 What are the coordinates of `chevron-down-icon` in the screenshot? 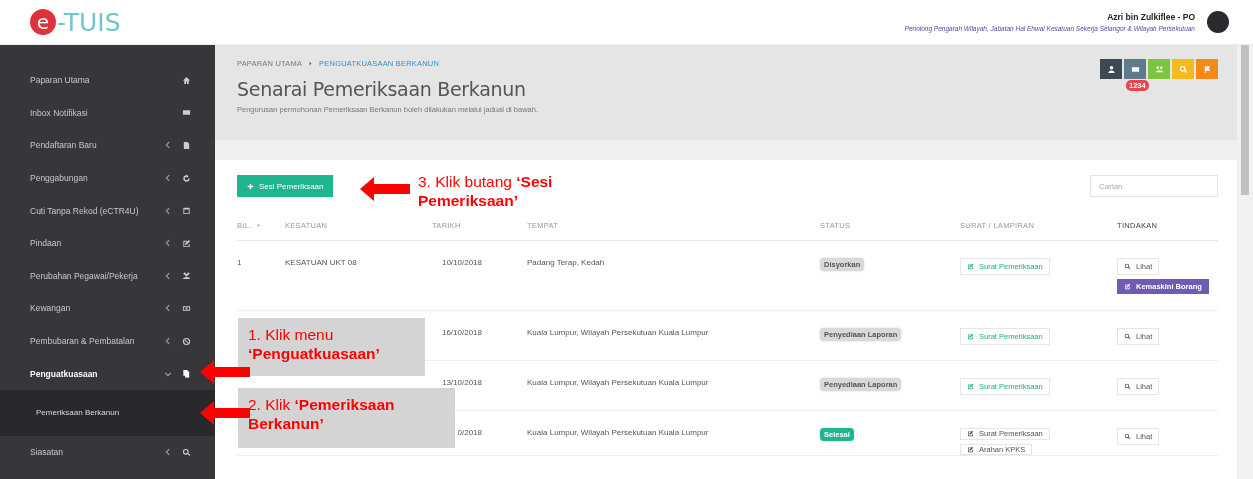 It's located at (168, 373).